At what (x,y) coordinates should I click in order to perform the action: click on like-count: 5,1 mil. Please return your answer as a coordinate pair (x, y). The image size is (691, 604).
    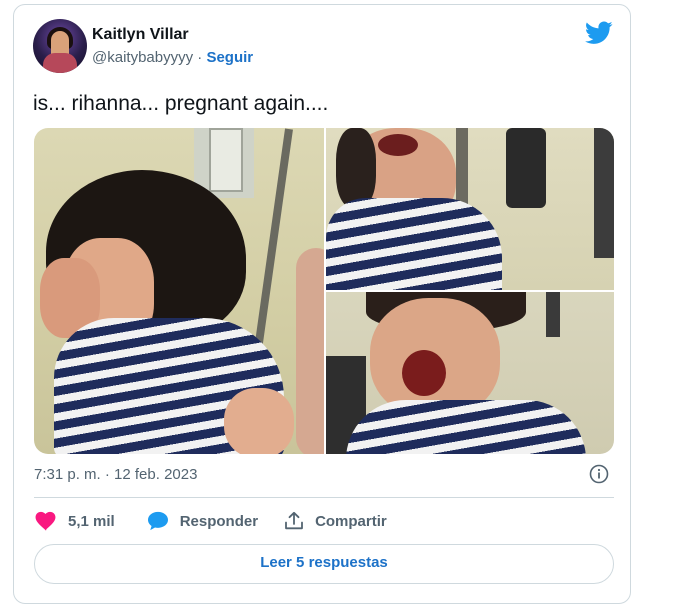
    Looking at the image, I should click on (91, 521).